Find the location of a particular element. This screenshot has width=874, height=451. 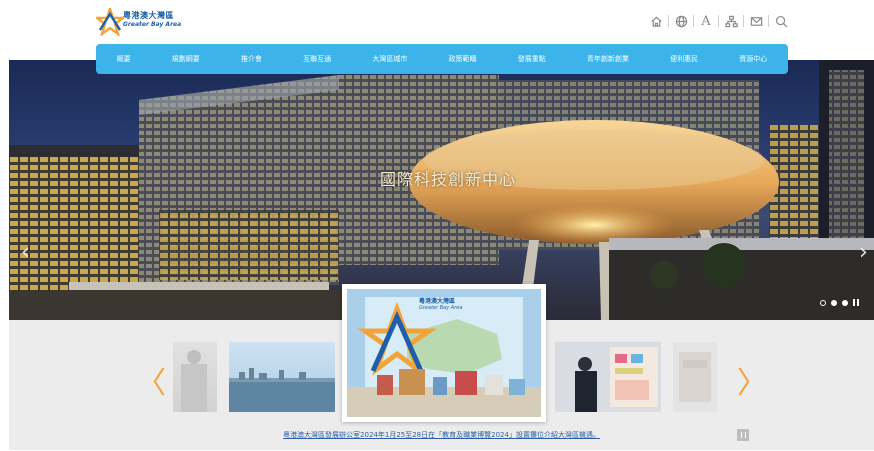

nav-item-overview: 概要 is located at coordinates (124, 59).